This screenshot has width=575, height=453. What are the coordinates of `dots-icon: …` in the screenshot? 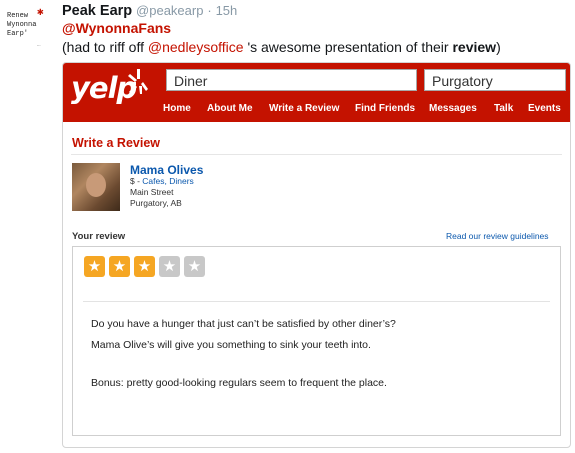 It's located at (39, 44).